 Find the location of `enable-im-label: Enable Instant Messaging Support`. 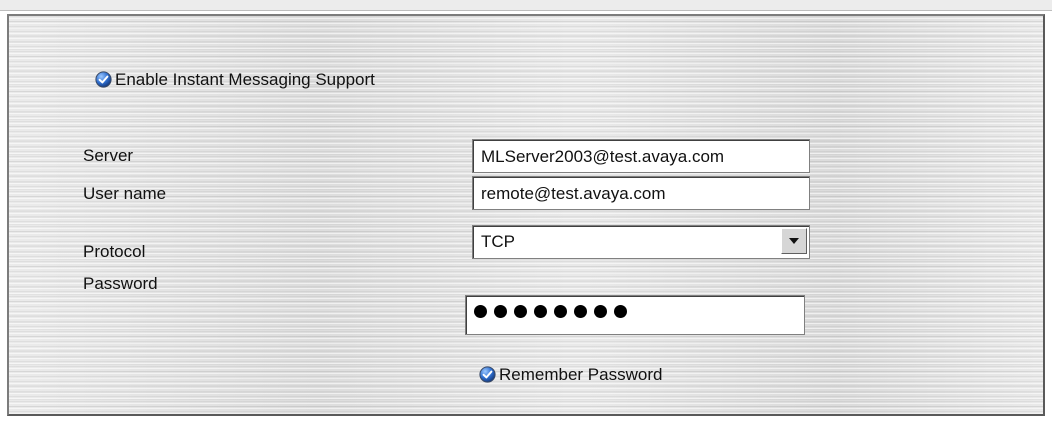

enable-im-label: Enable Instant Messaging Support is located at coordinates (245, 79).